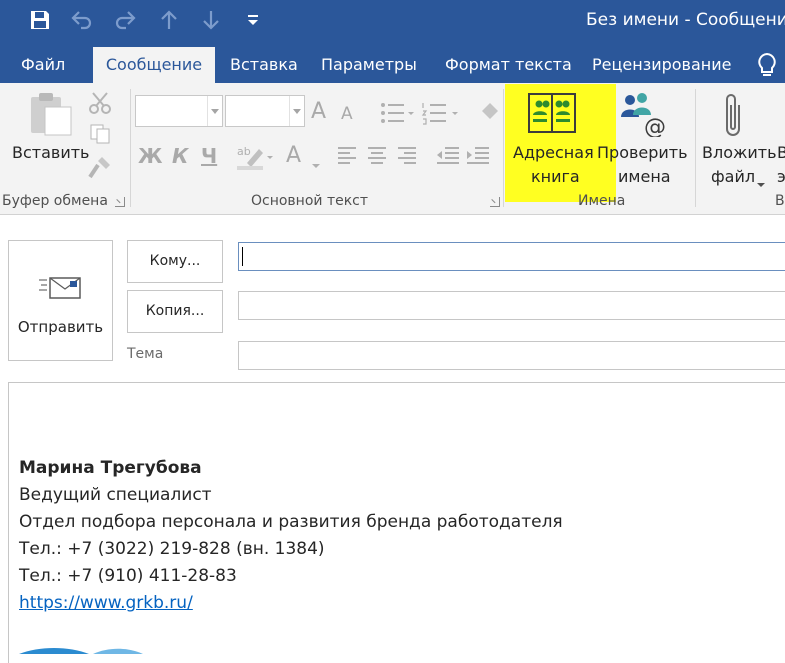  I want to click on align-left-icon, so click(347, 158).